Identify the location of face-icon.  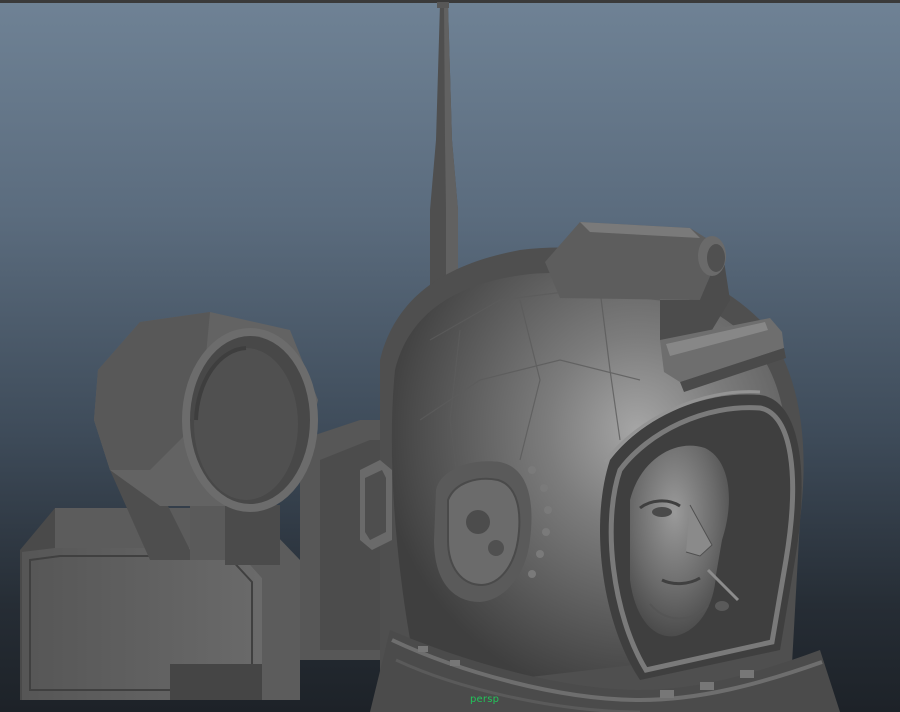
(685, 541).